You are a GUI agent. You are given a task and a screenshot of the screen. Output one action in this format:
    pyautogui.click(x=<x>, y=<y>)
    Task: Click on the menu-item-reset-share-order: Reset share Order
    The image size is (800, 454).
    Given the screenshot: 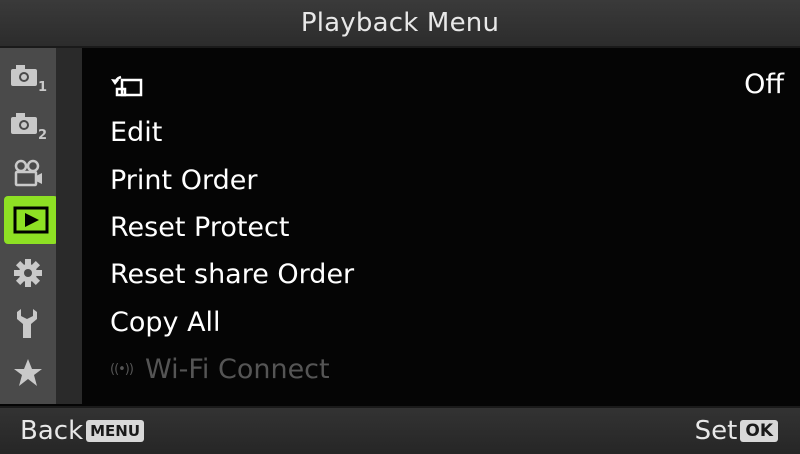 What is the action you would take?
    pyautogui.click(x=447, y=274)
    